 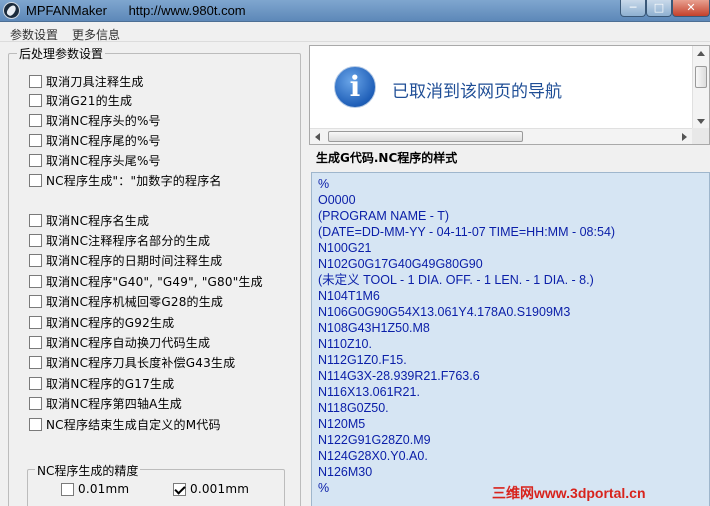 What do you see at coordinates (317, 137) in the screenshot?
I see `scroll-left-icon` at bounding box center [317, 137].